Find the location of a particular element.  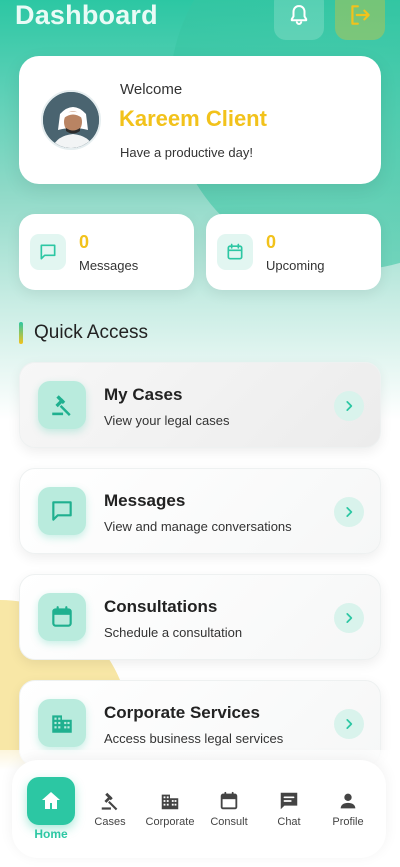

nav-item-corporate: Corporate is located at coordinates (170, 809).